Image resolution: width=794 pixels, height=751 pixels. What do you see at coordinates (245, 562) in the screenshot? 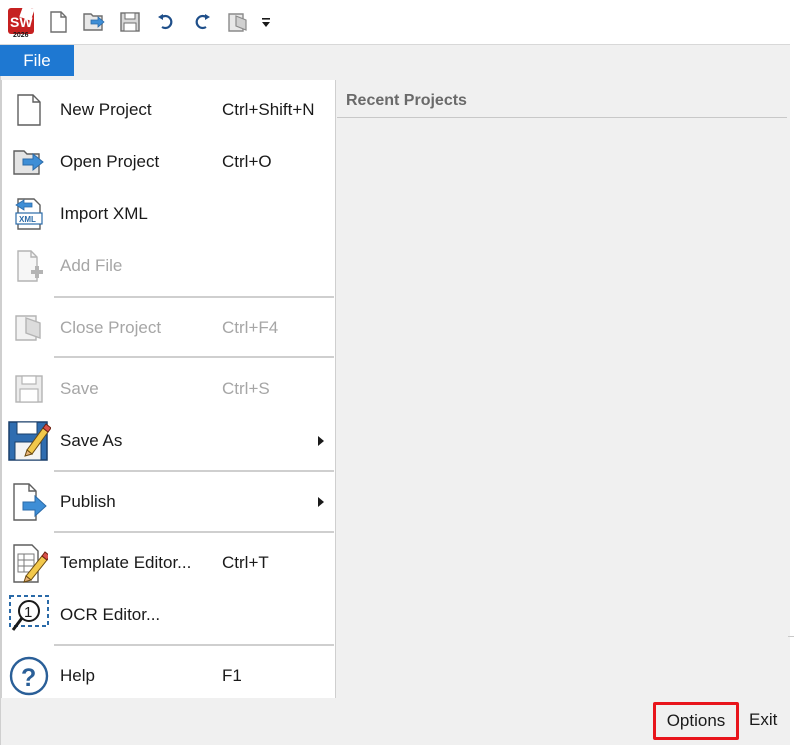
I see `menu-item-shortcut: Ctrl+T` at bounding box center [245, 562].